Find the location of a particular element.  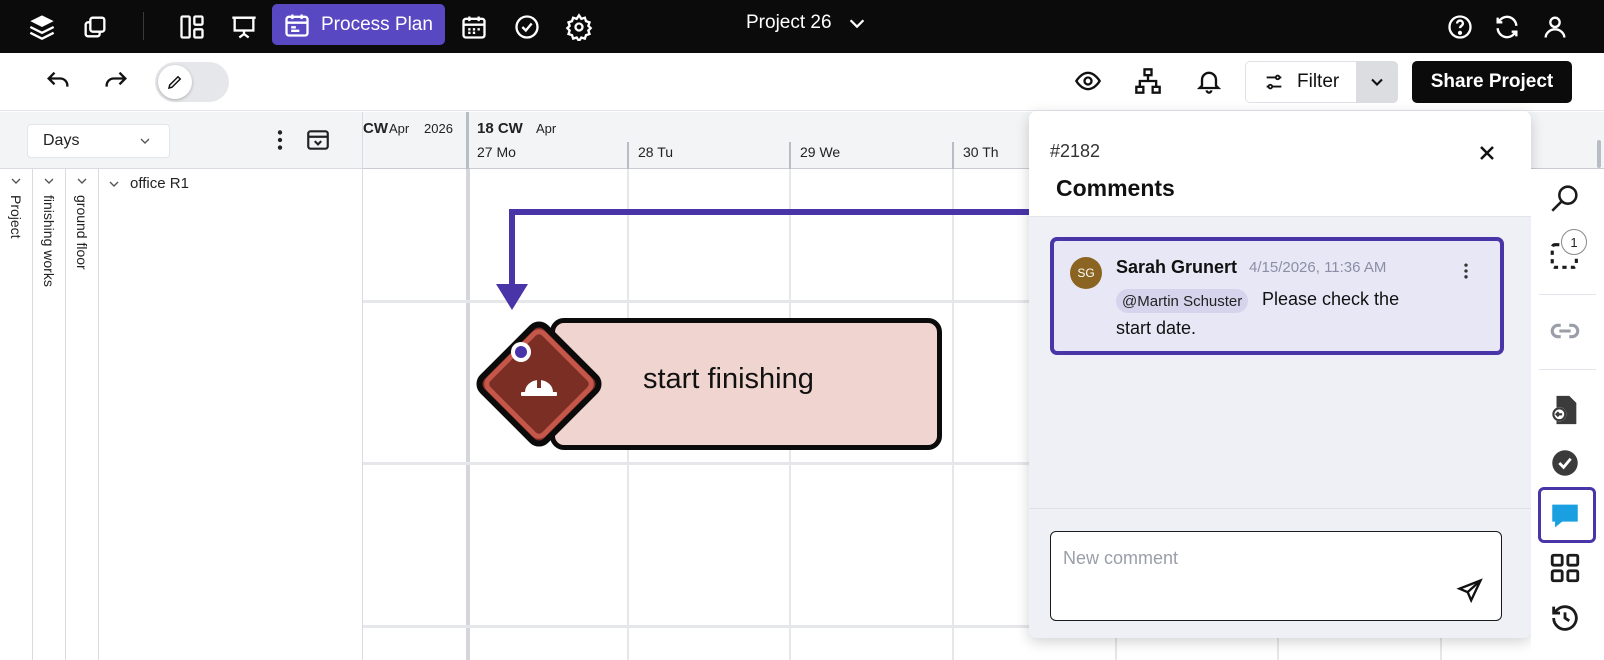

filter-button: Filter is located at coordinates (1301, 82).